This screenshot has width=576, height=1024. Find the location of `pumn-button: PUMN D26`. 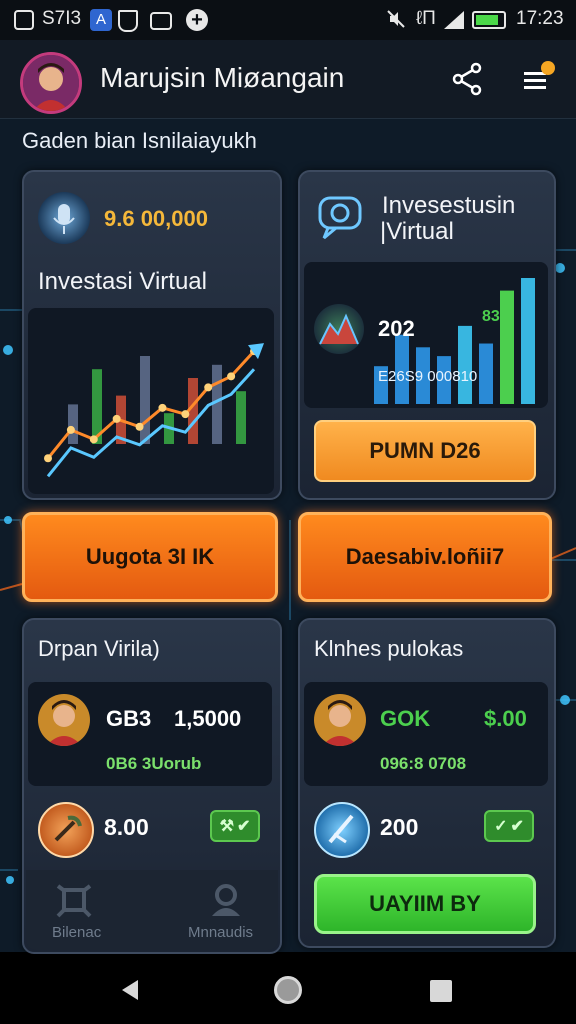

pumn-button: PUMN D26 is located at coordinates (425, 451).